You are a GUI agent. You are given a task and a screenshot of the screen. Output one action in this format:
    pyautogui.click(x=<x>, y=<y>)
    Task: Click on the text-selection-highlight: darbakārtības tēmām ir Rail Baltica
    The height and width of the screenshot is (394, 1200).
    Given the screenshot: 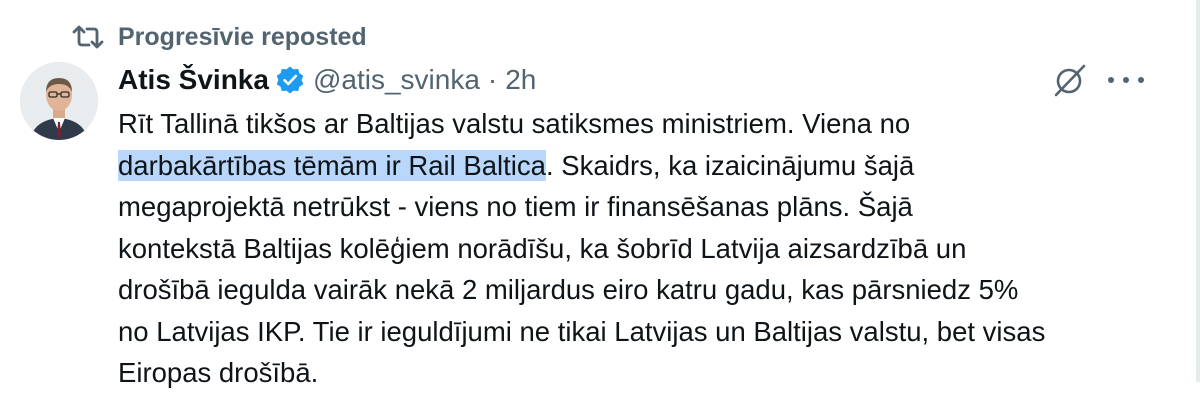 What is the action you would take?
    pyautogui.click(x=332, y=165)
    